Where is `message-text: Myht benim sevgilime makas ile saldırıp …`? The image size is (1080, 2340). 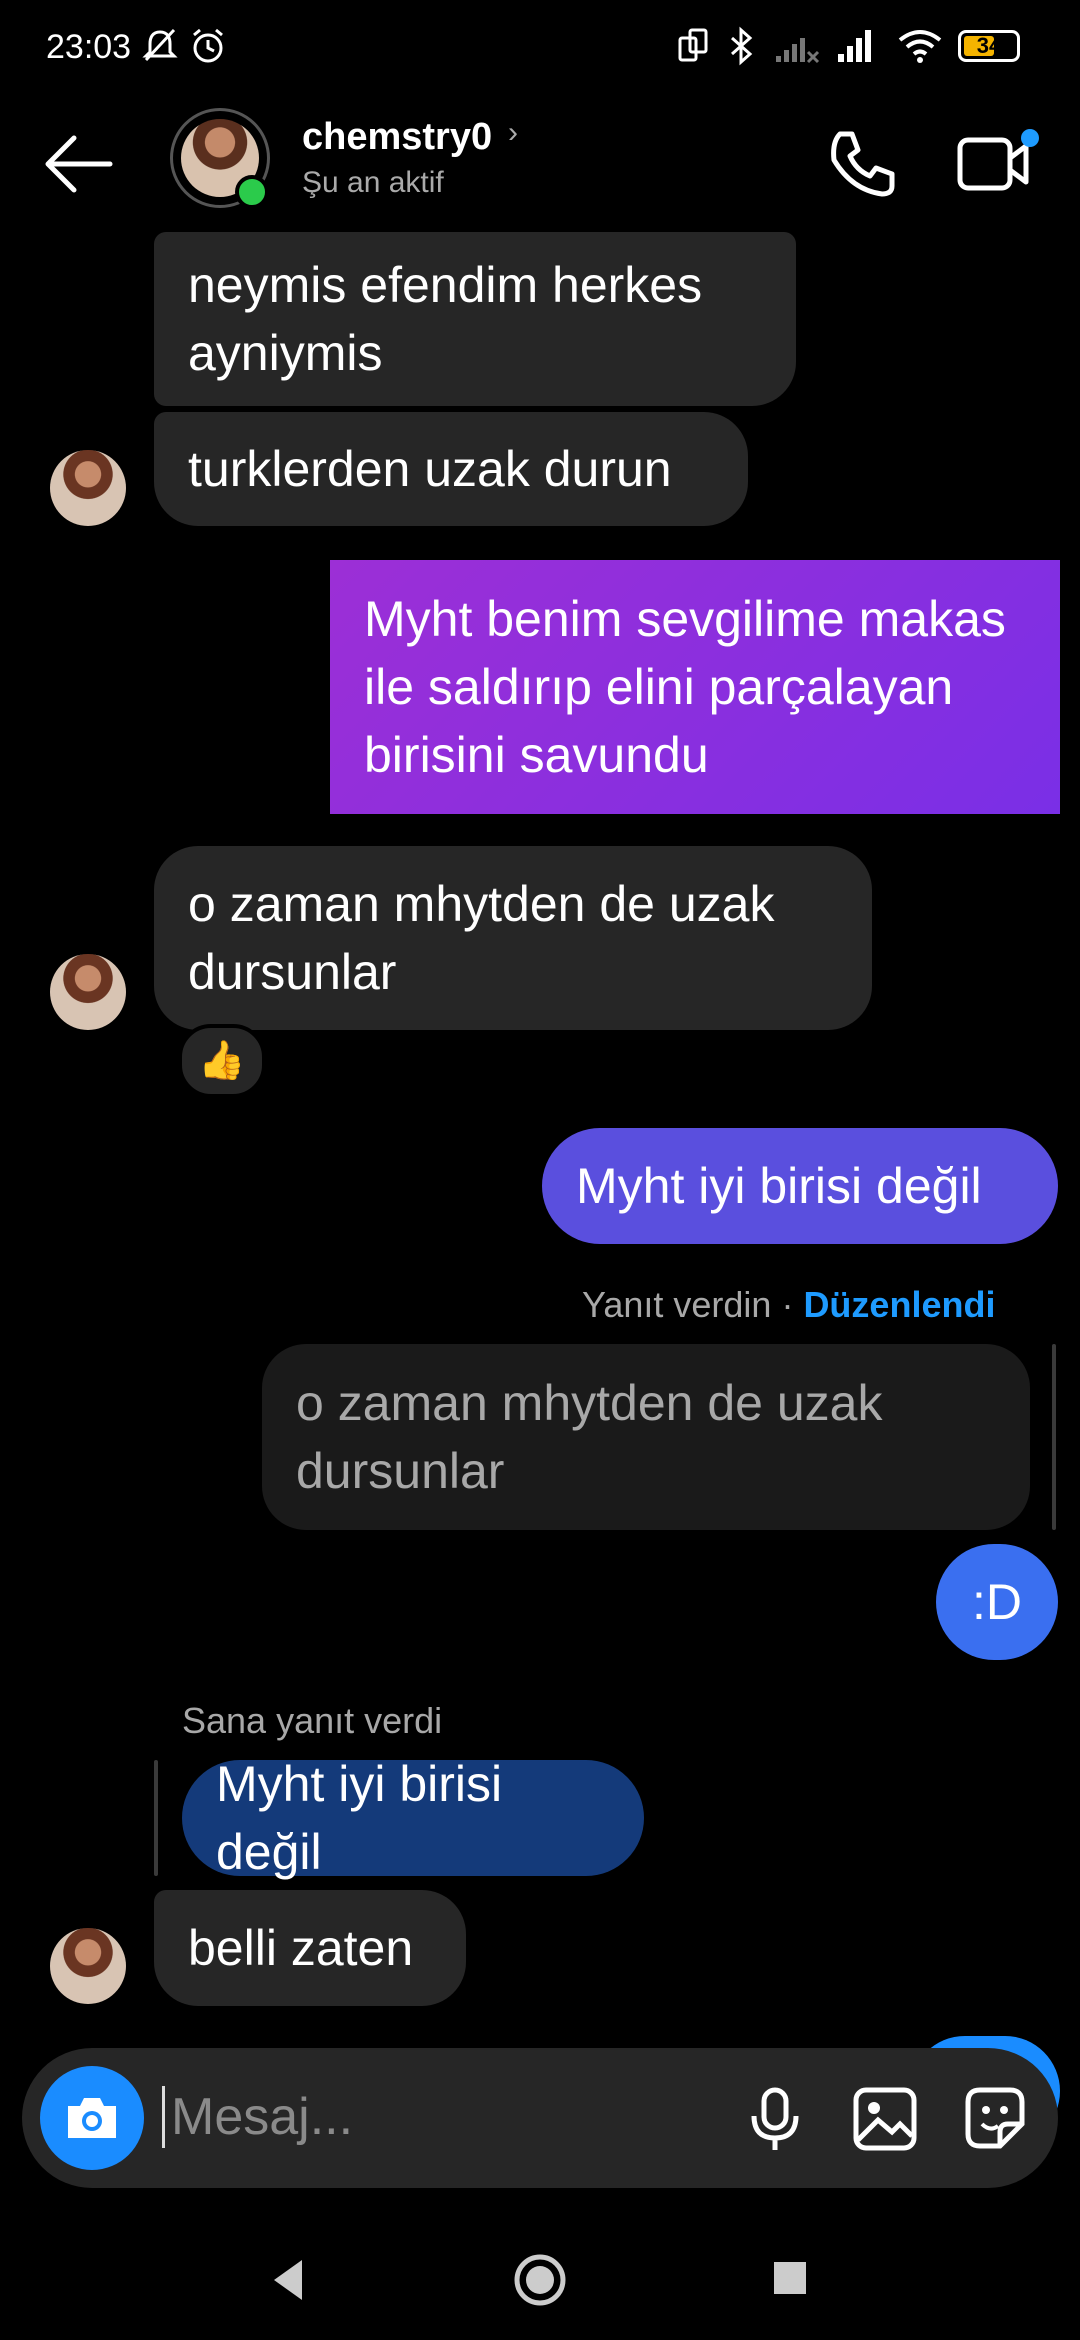 message-text: Myht benim sevgilime makas ile saldırıp … is located at coordinates (685, 687).